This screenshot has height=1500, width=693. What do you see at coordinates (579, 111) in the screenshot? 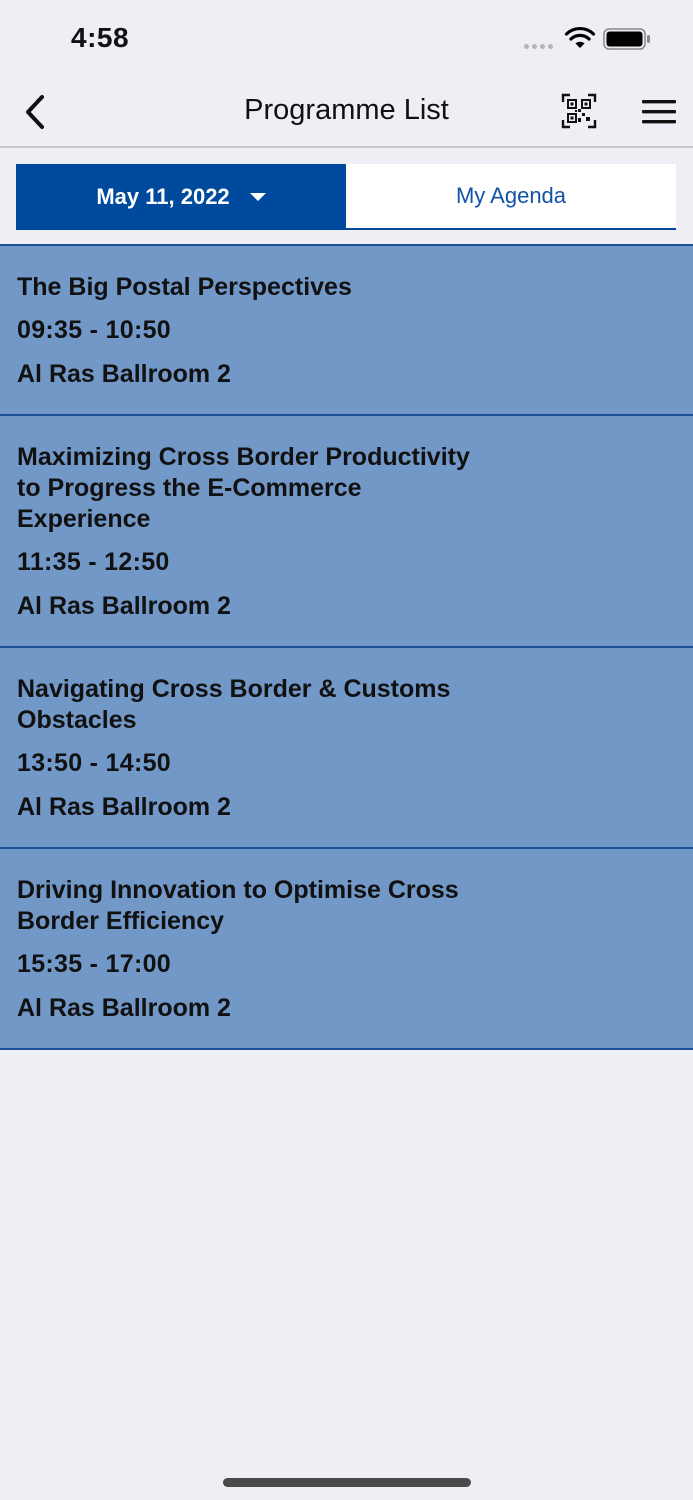
I see `qr-scan-icon` at bounding box center [579, 111].